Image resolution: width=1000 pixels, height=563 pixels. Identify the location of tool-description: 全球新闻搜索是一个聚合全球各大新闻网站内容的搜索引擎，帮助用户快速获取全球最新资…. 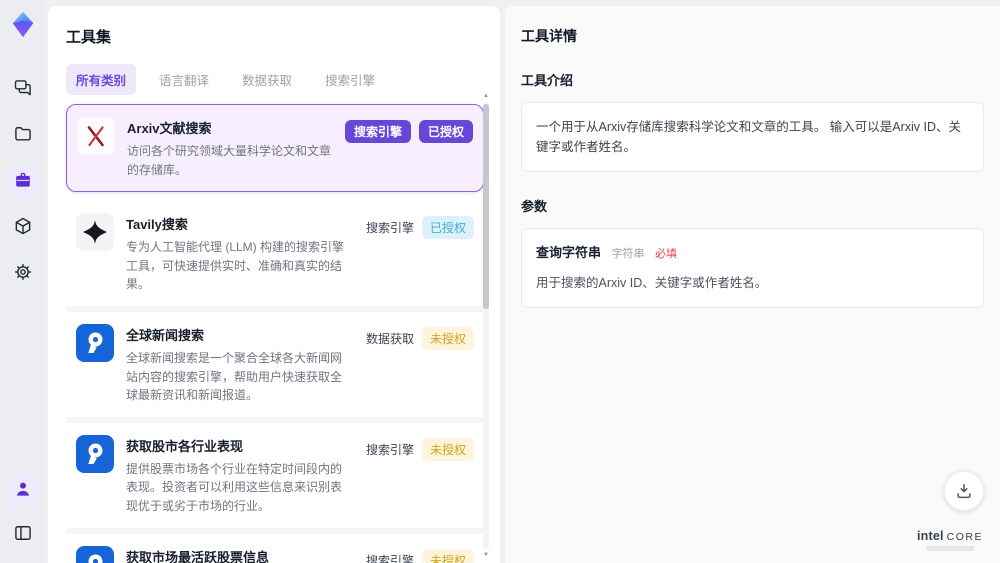
(234, 376).